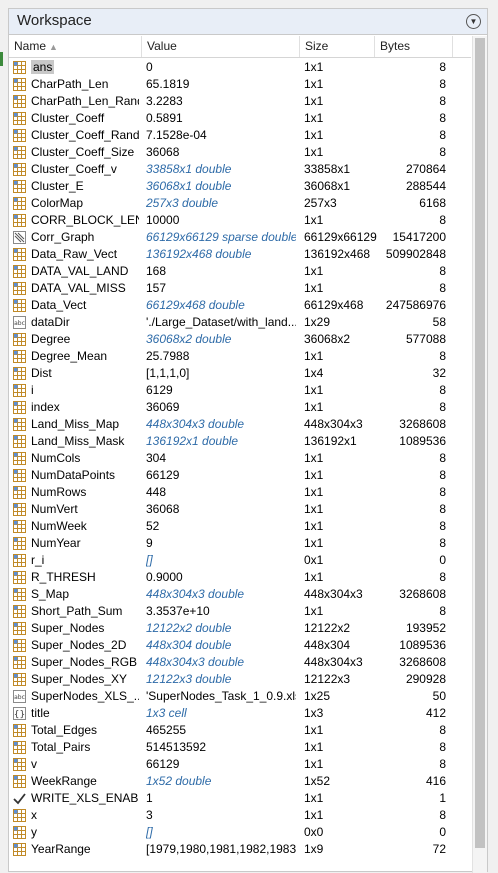 The height and width of the screenshot is (873, 498). What do you see at coordinates (240, 526) in the screenshot?
I see `table-row: NumWeek 52 1x1 8` at bounding box center [240, 526].